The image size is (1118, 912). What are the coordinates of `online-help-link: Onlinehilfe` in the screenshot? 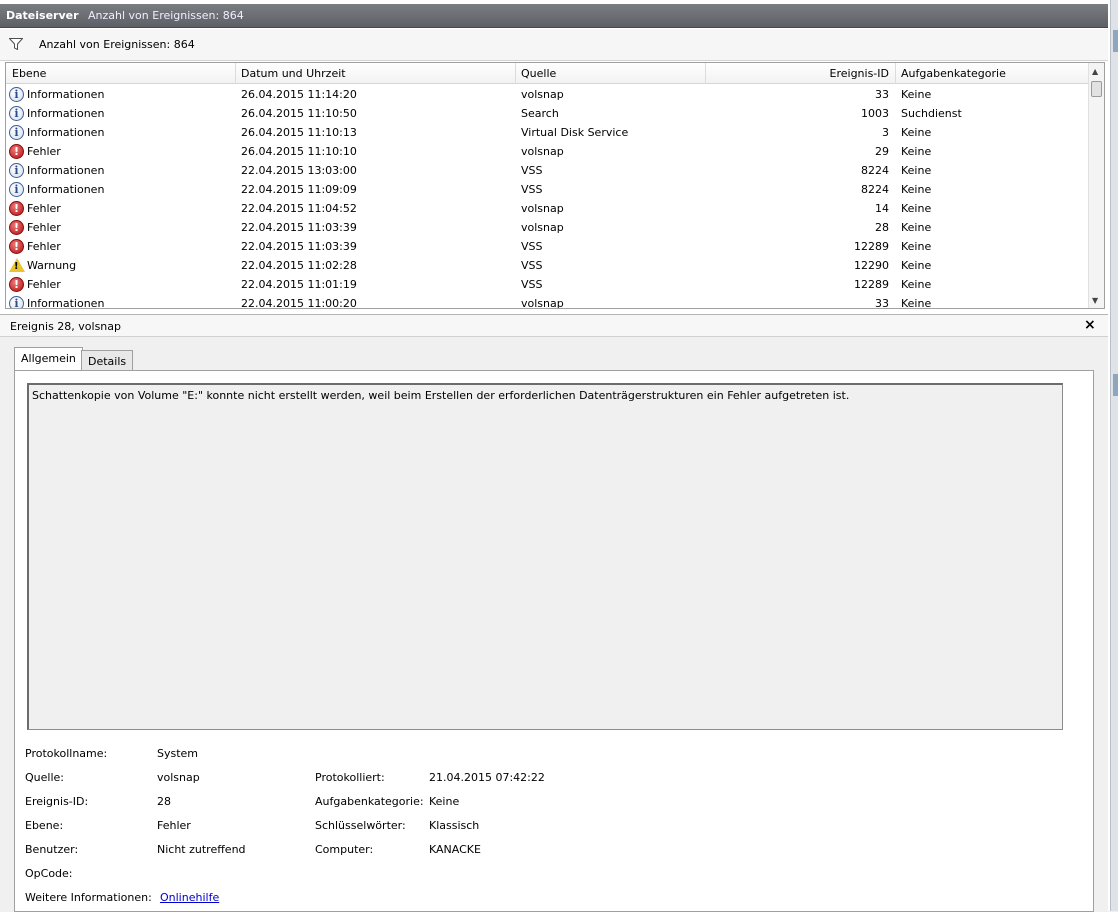 It's located at (189, 897).